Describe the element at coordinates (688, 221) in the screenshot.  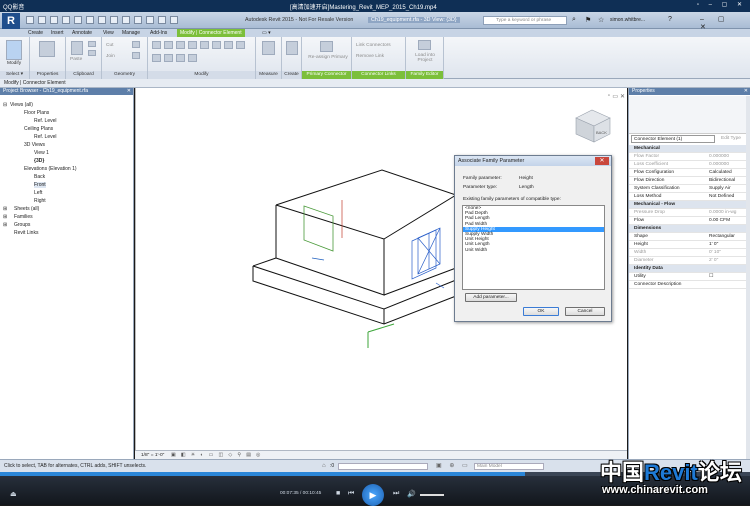
I see `prop-flow: Flow 0.00 CFM` at that location.